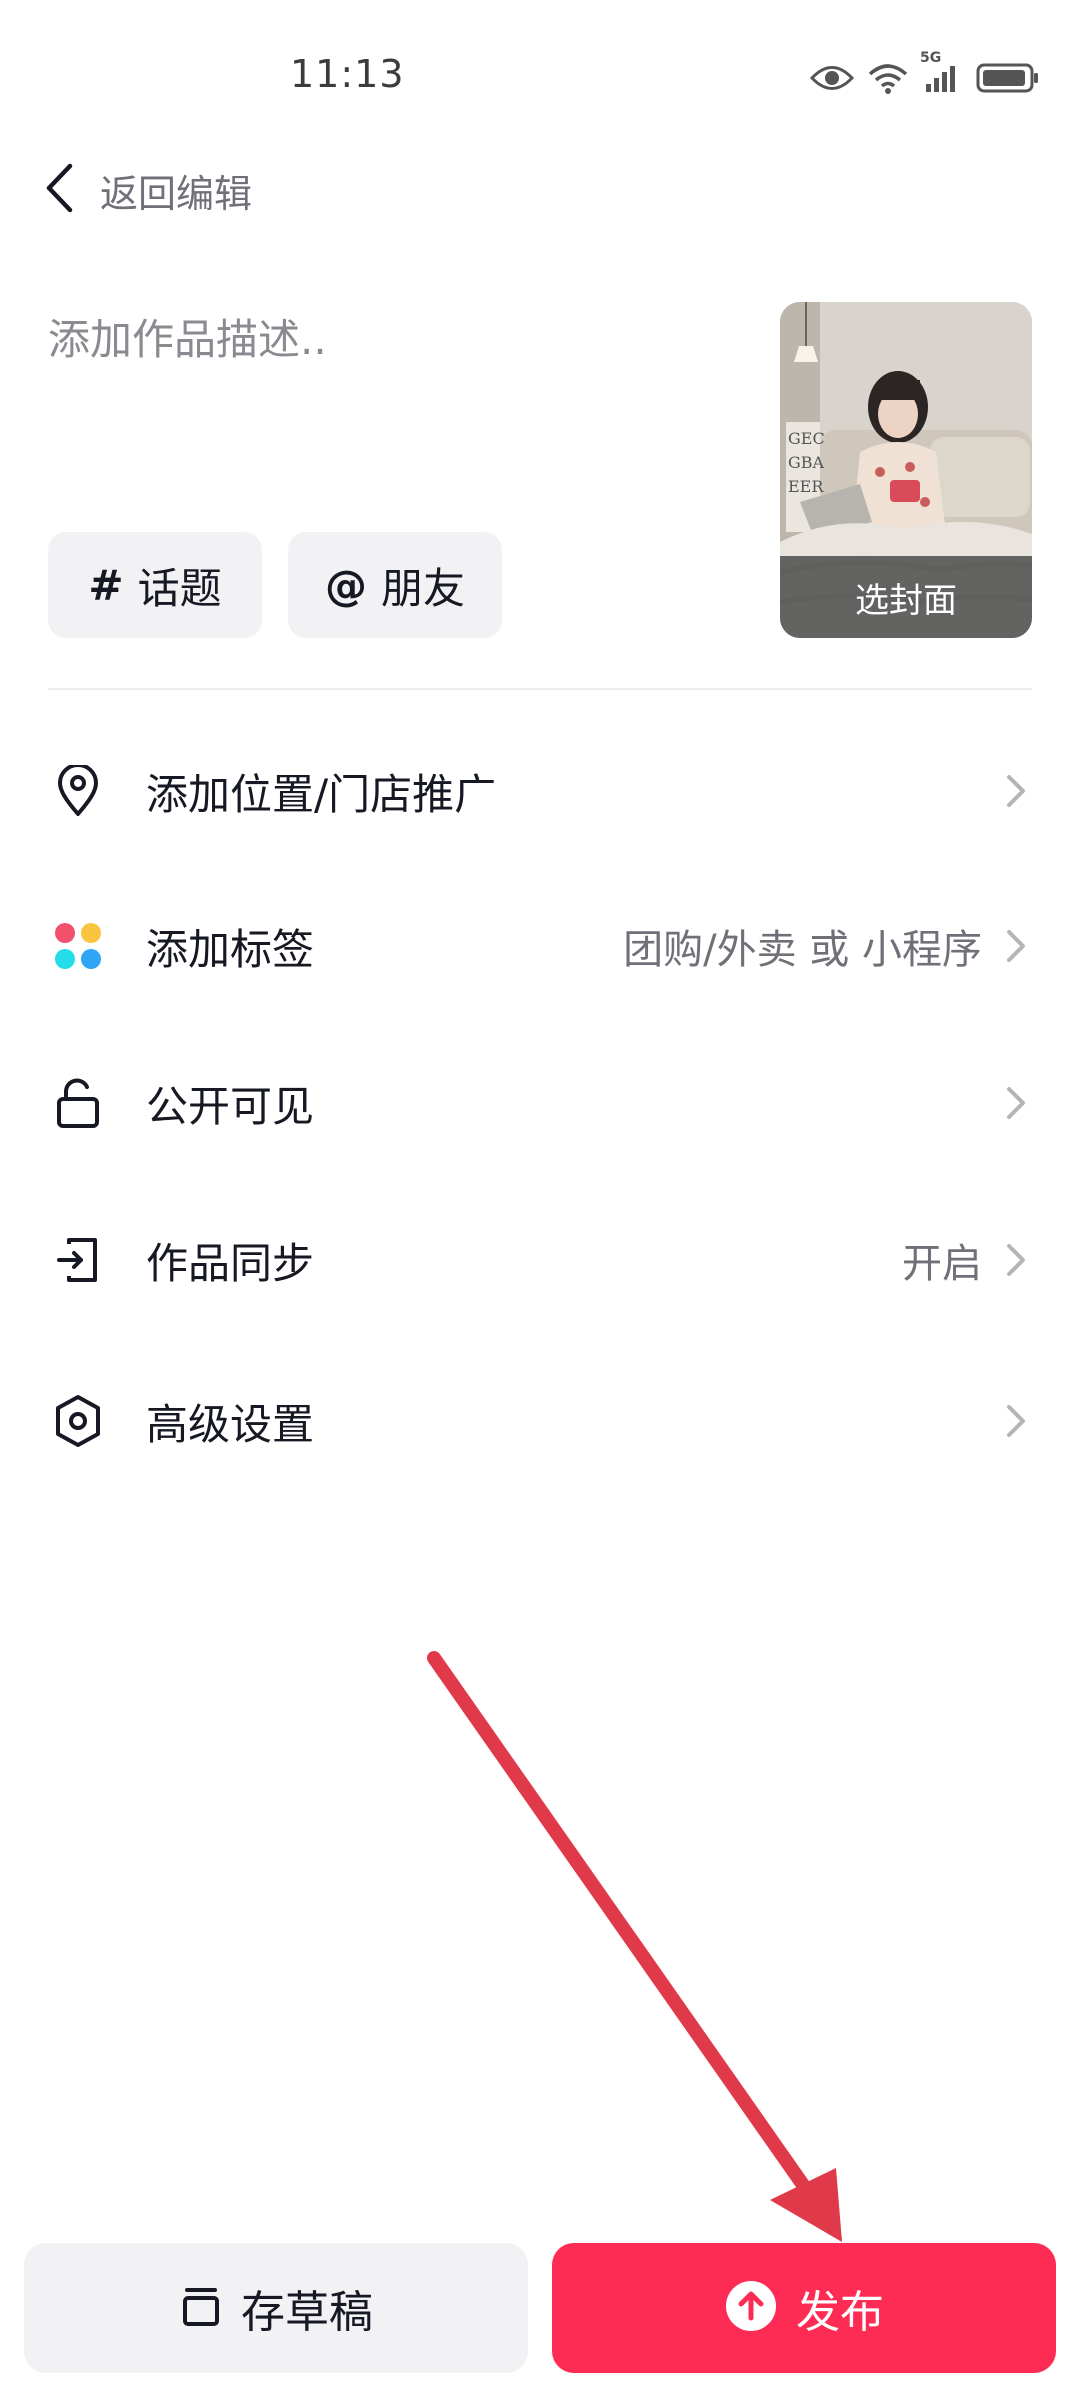 The height and width of the screenshot is (2400, 1080). I want to click on at-icon: @, so click(345, 585).